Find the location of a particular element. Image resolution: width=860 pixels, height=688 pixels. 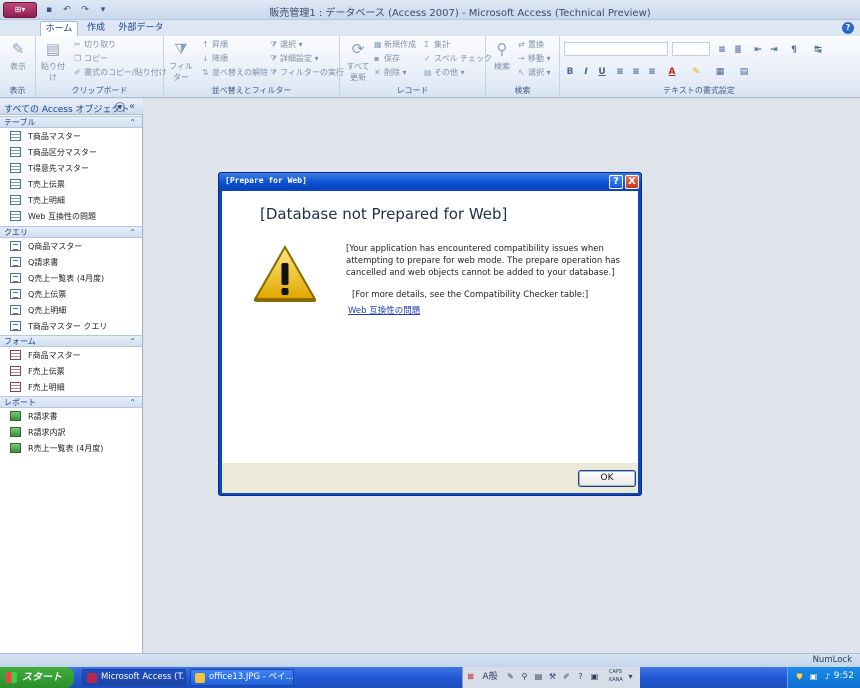

nav-item-table: T得意先マスター is located at coordinates (71, 168).